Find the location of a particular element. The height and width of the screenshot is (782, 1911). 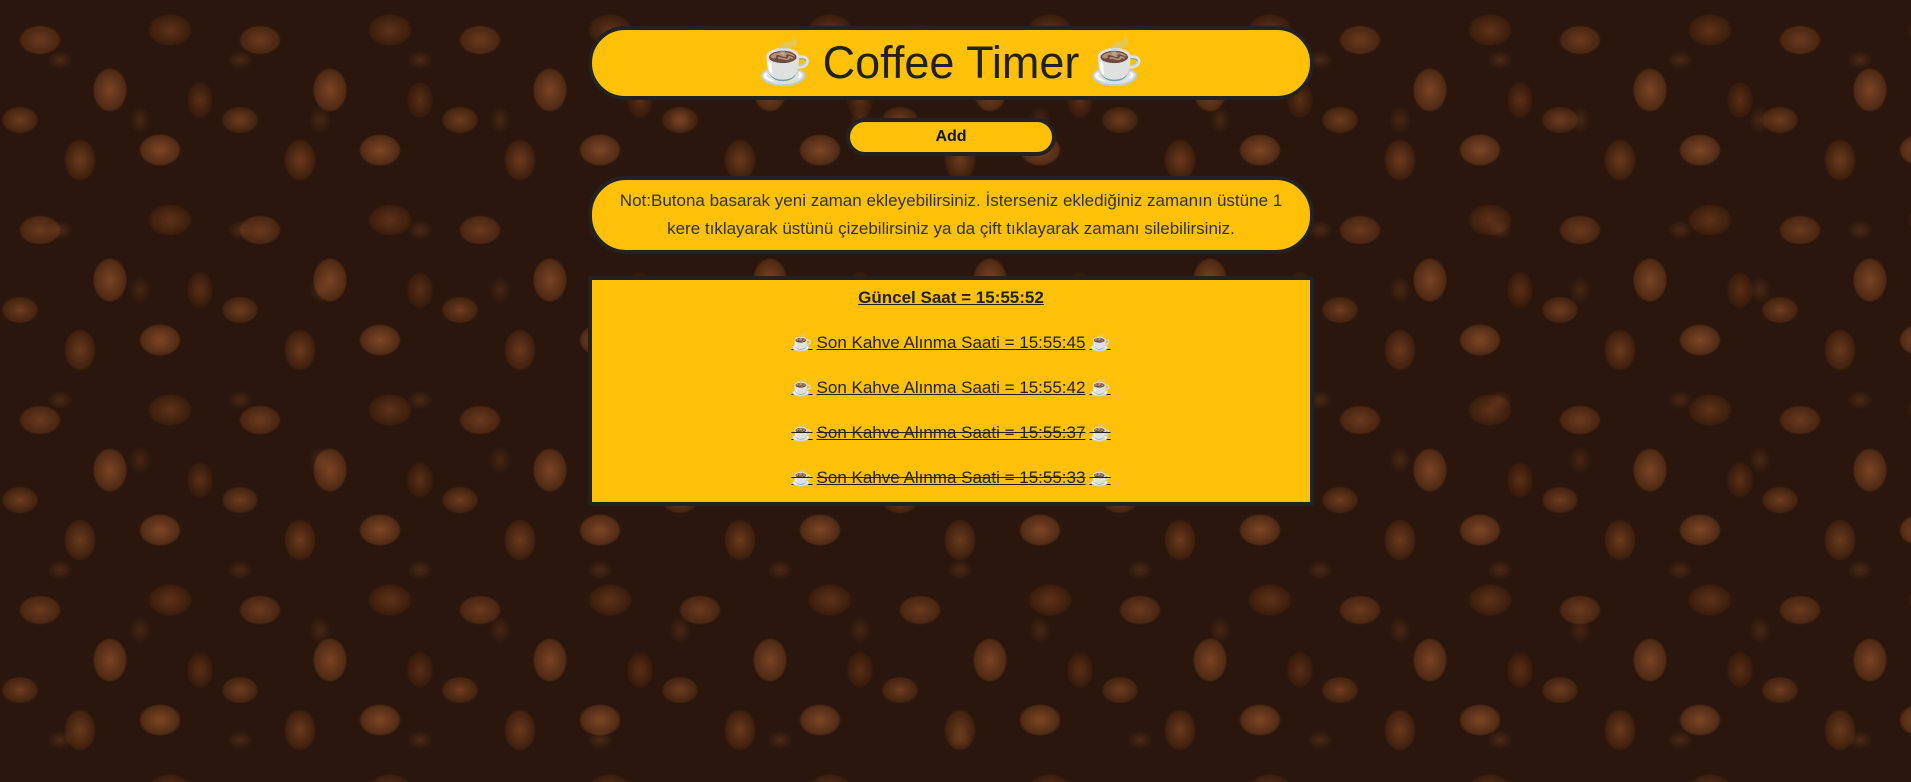

entry-label: Son Kahve Alınma Saati = 15:55:33 is located at coordinates (951, 477).